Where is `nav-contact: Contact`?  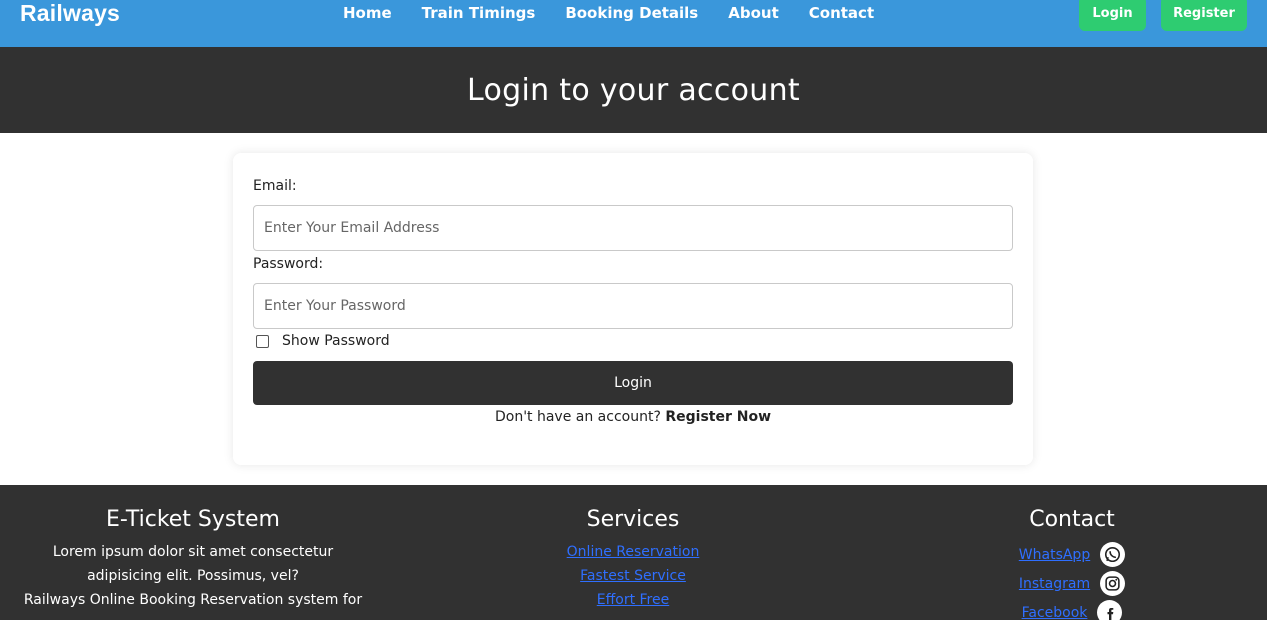 nav-contact: Contact is located at coordinates (841, 13).